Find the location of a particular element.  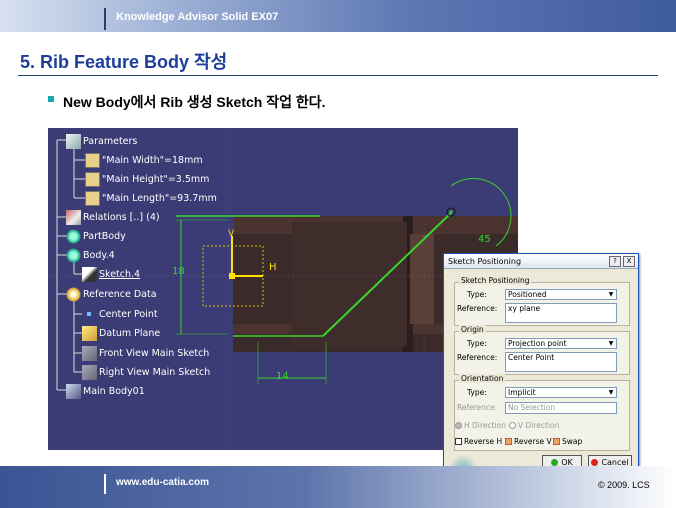

footer-copyright: © 2009. LCS is located at coordinates (624, 485).